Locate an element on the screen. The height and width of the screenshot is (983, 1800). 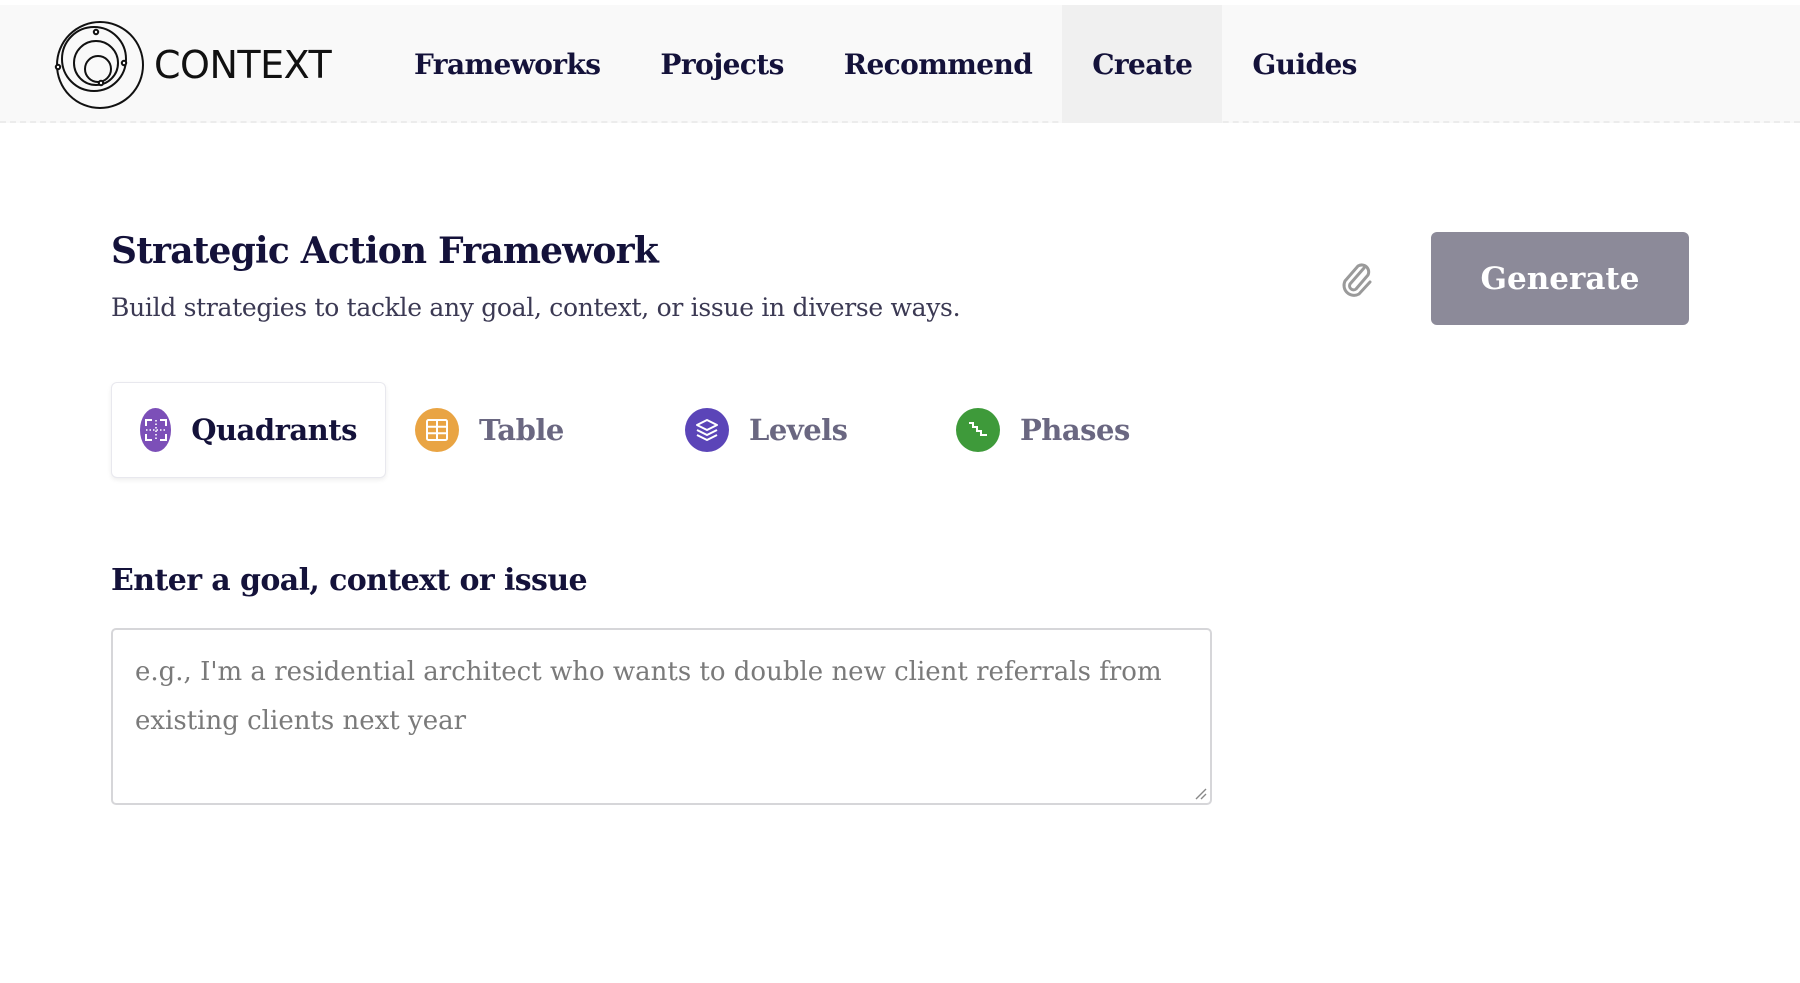
nav-recommend: Recommend is located at coordinates (938, 64).